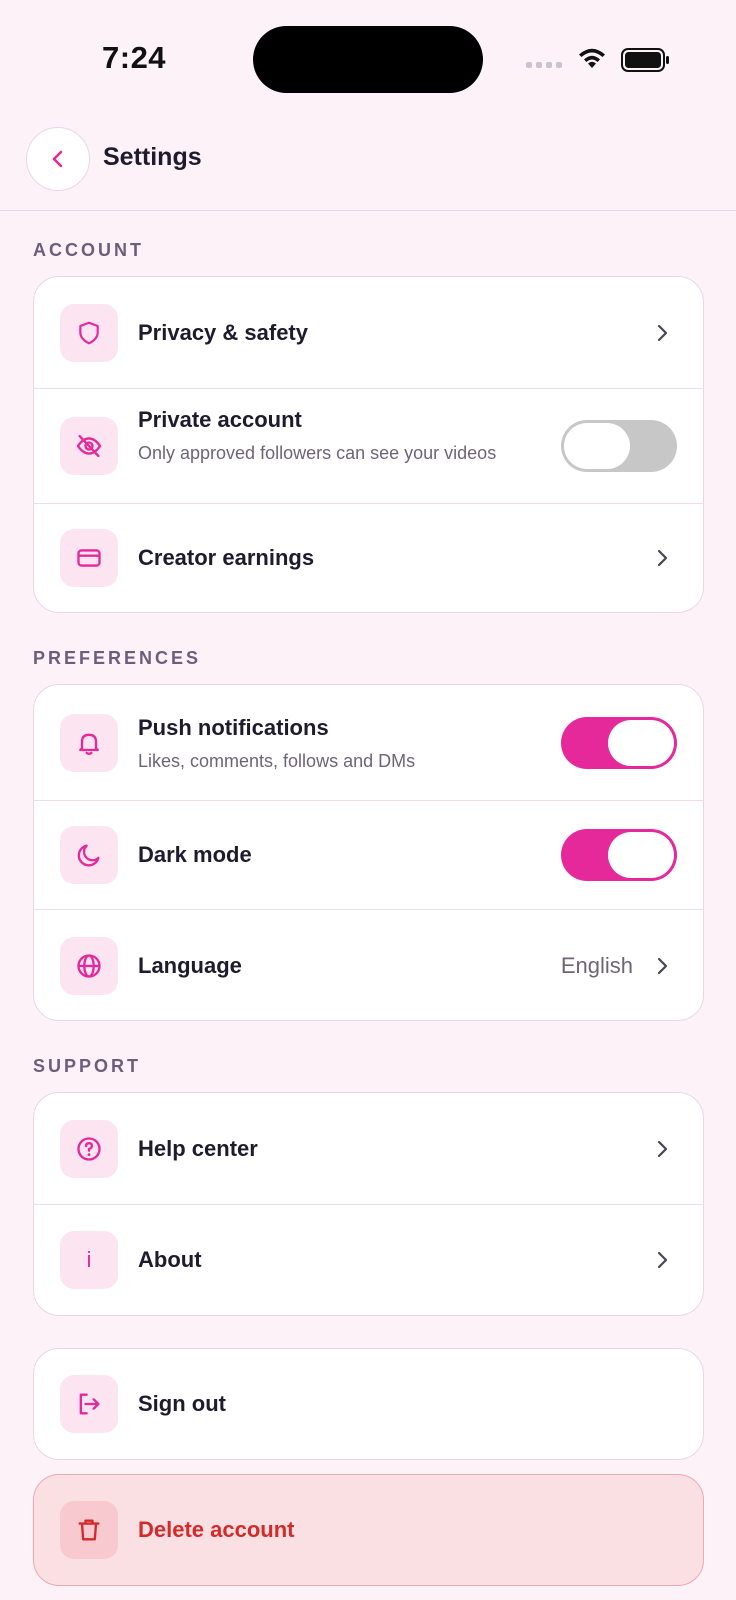 The image size is (736, 1600). I want to click on section-label-account: ACCOUNT, so click(88, 250).